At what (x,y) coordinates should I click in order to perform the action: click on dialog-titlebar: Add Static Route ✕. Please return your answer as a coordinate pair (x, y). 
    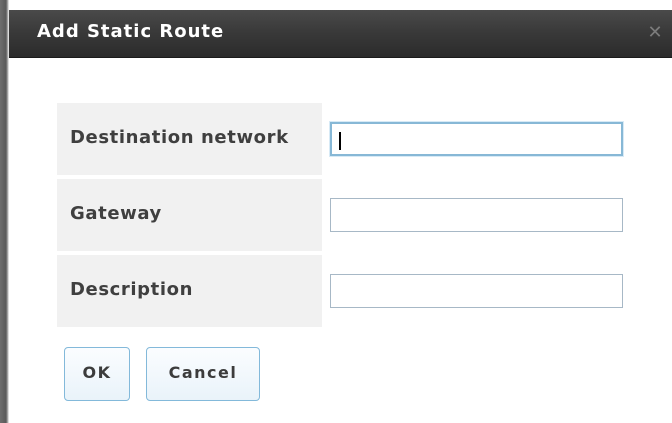
    Looking at the image, I should click on (340, 34).